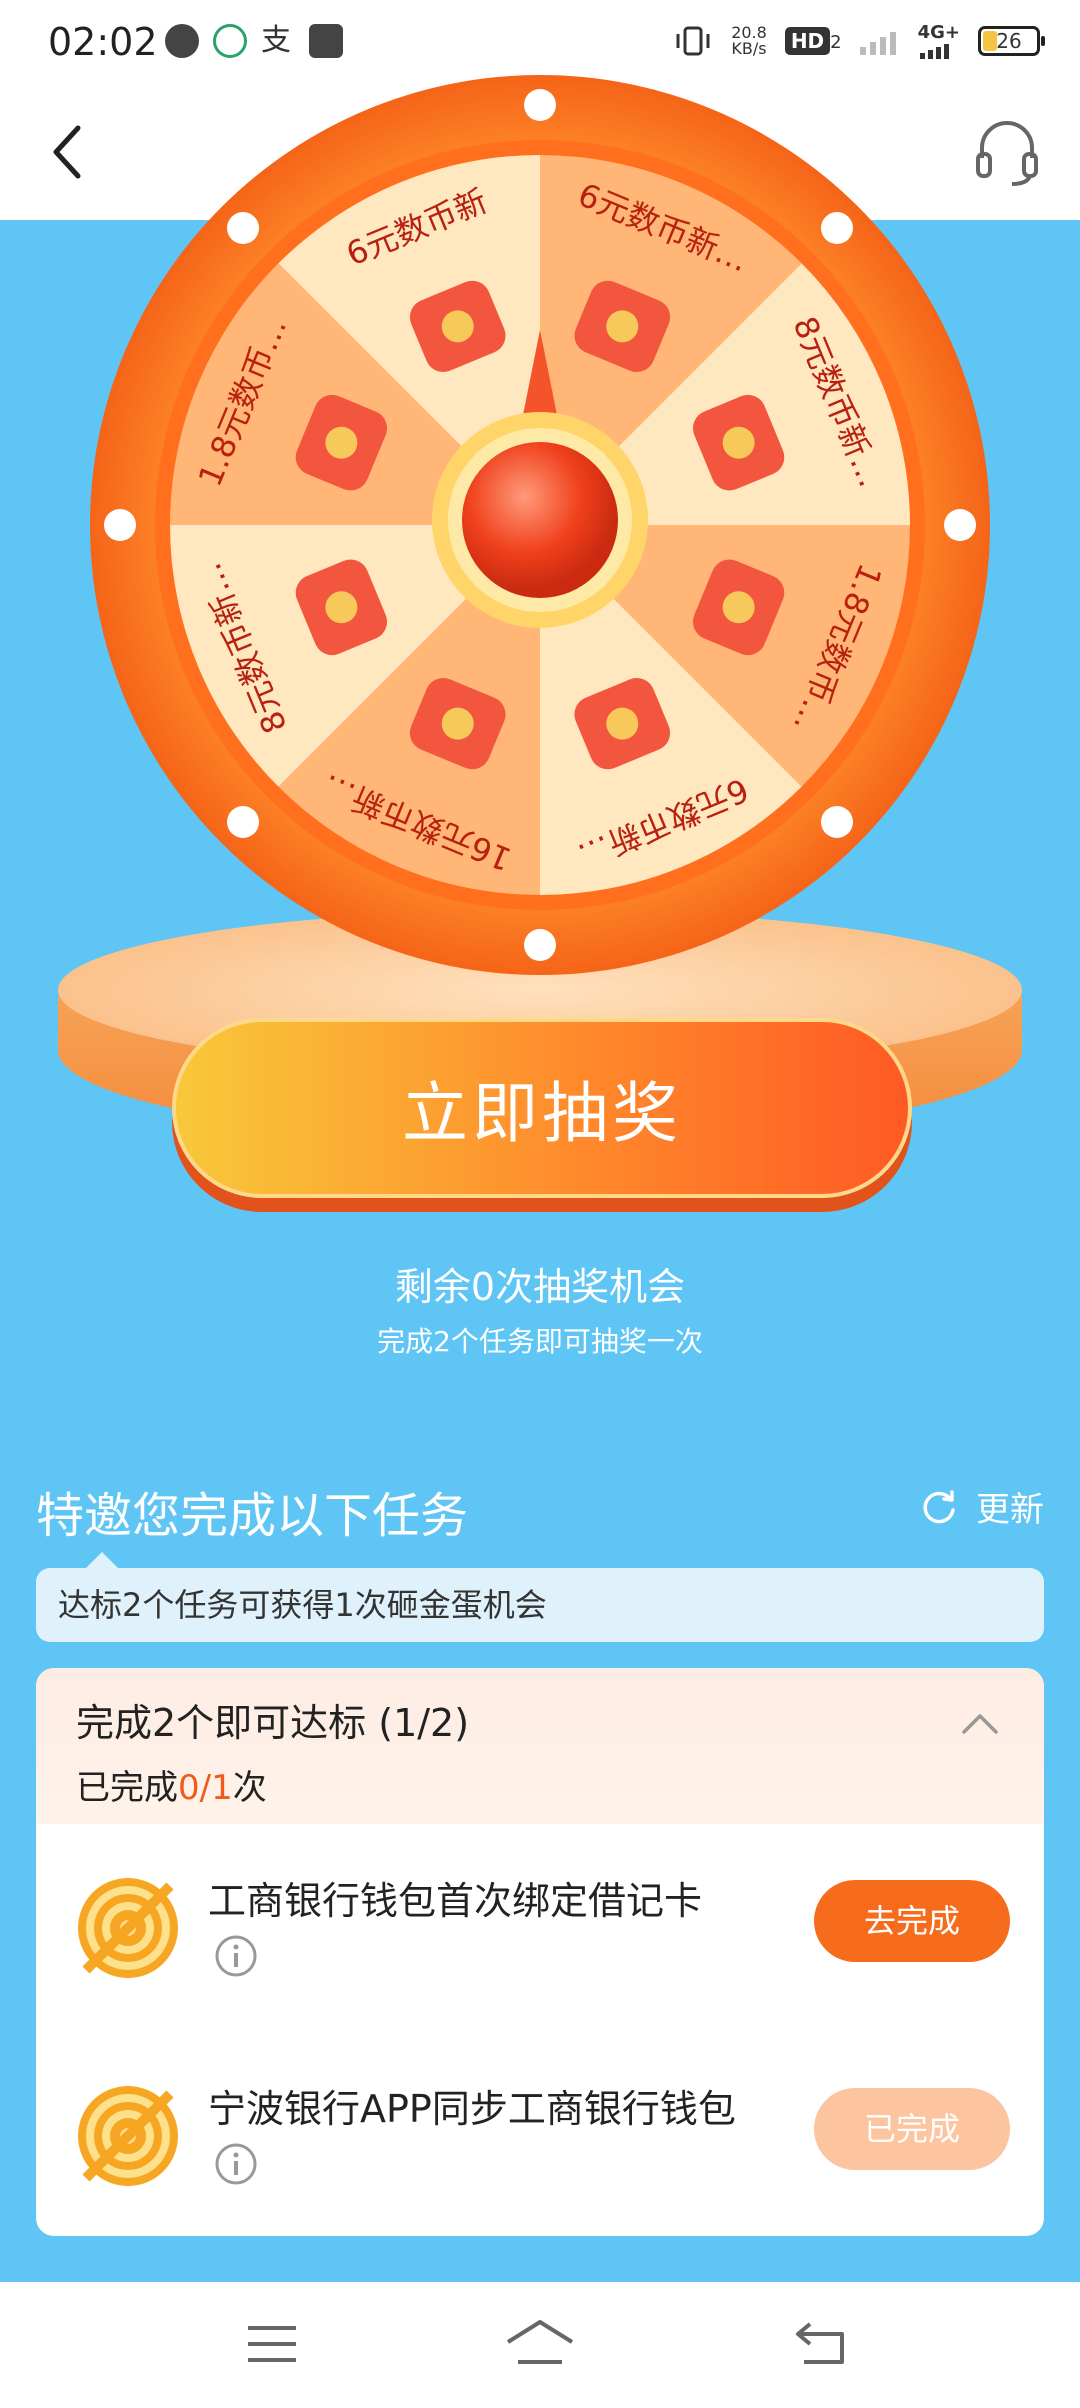 Image resolution: width=1080 pixels, height=2408 pixels. I want to click on task-name: 工商银行钱包首次绑定借记卡, so click(455, 1901).